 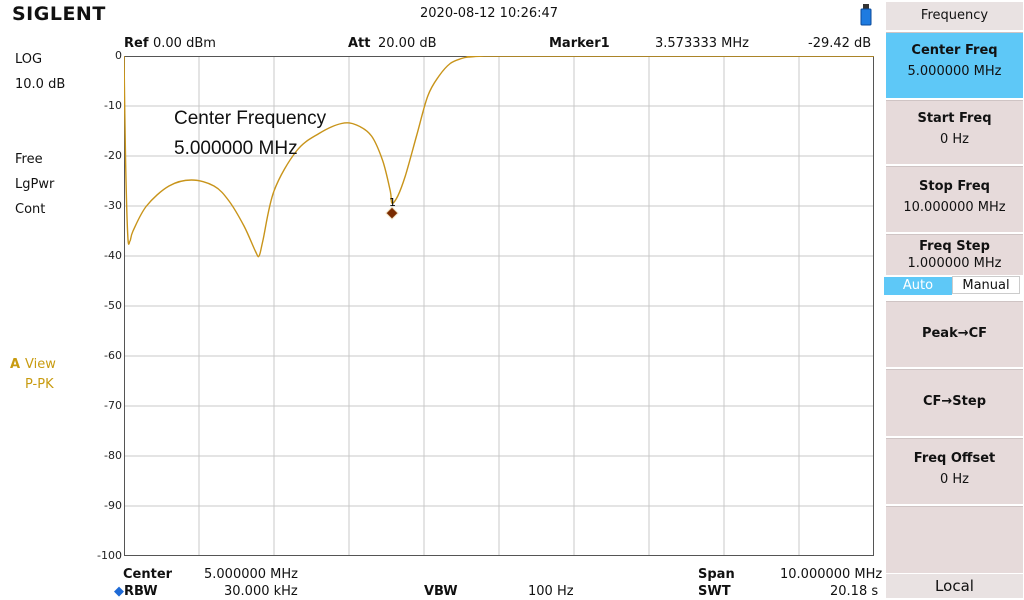 What do you see at coordinates (113, 105) in the screenshot?
I see `y-tick-label: -10` at bounding box center [113, 105].